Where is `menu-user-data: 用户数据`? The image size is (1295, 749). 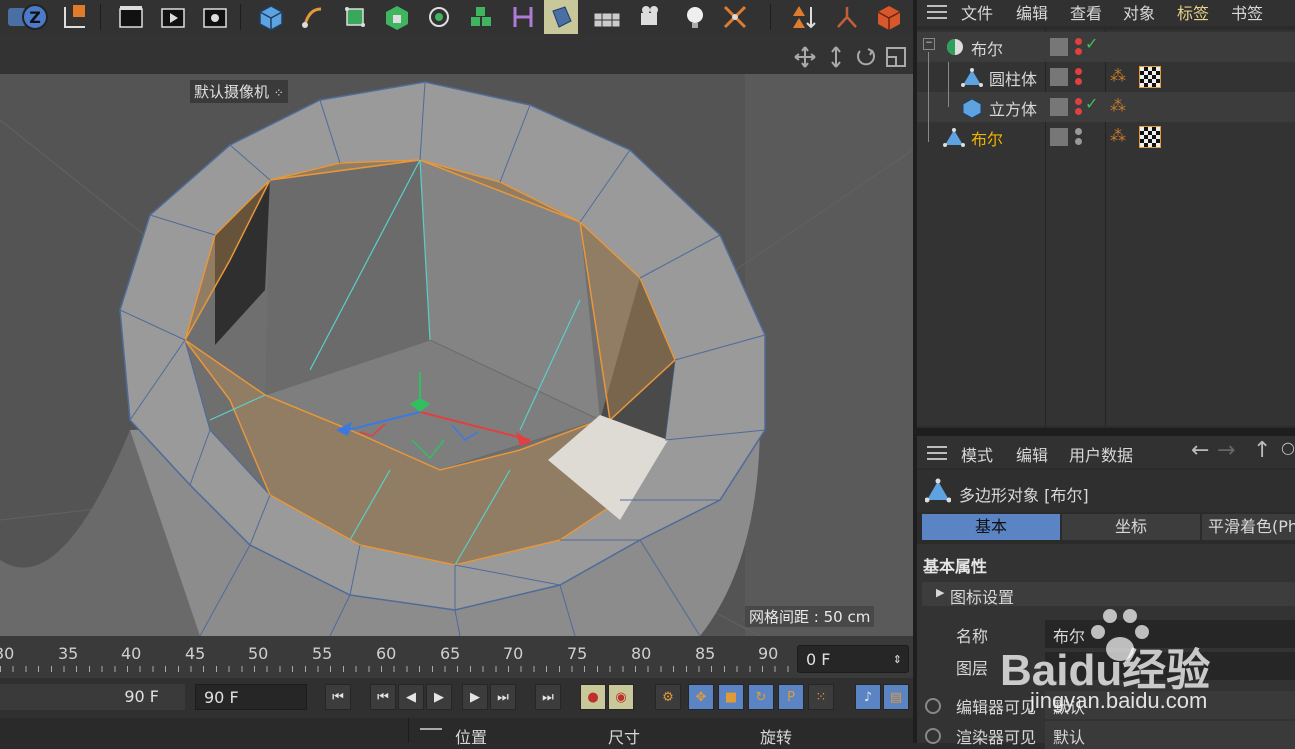
menu-user-data: 用户数据 is located at coordinates (1101, 454).